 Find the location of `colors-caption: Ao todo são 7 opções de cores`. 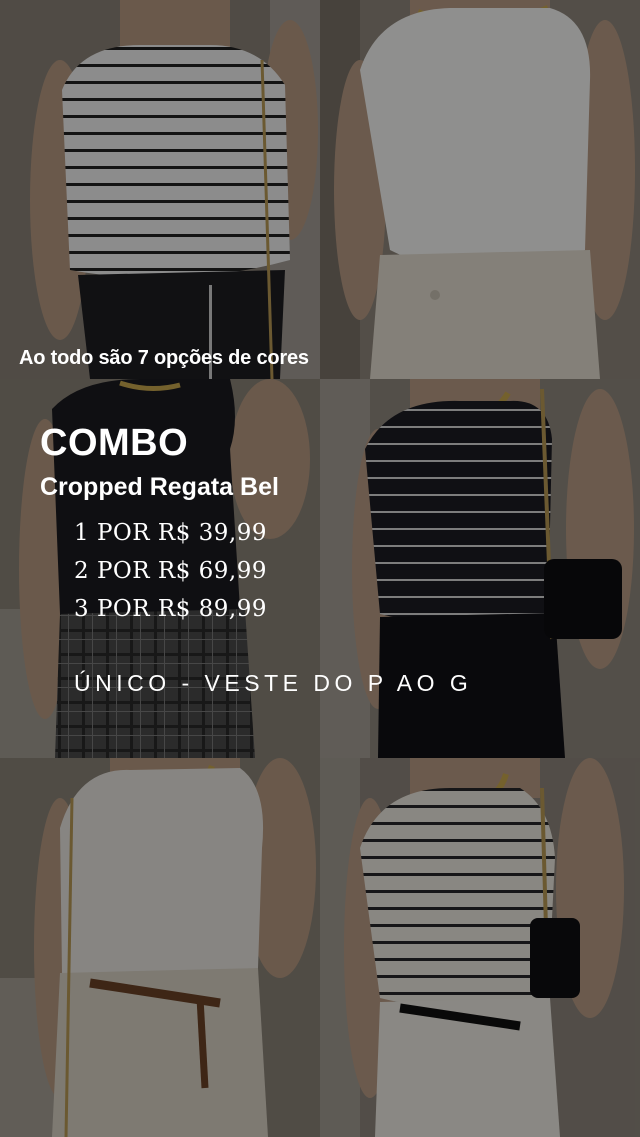

colors-caption: Ao todo são 7 opções de cores is located at coordinates (164, 358).